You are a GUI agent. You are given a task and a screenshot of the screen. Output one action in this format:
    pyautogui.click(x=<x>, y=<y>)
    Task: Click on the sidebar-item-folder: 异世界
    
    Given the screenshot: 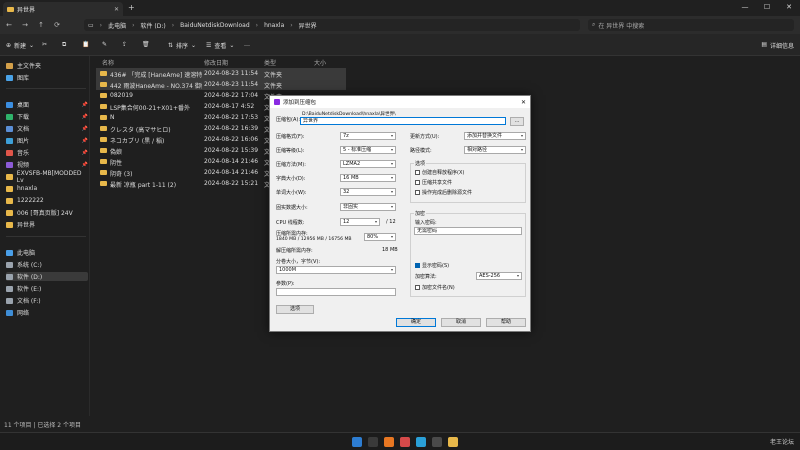 What is the action you would take?
    pyautogui.click(x=47, y=224)
    